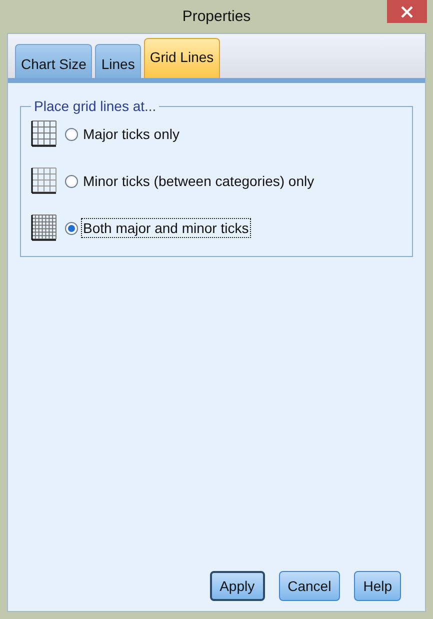 This screenshot has height=619, width=433. I want to click on tab: Lines, so click(118, 61).